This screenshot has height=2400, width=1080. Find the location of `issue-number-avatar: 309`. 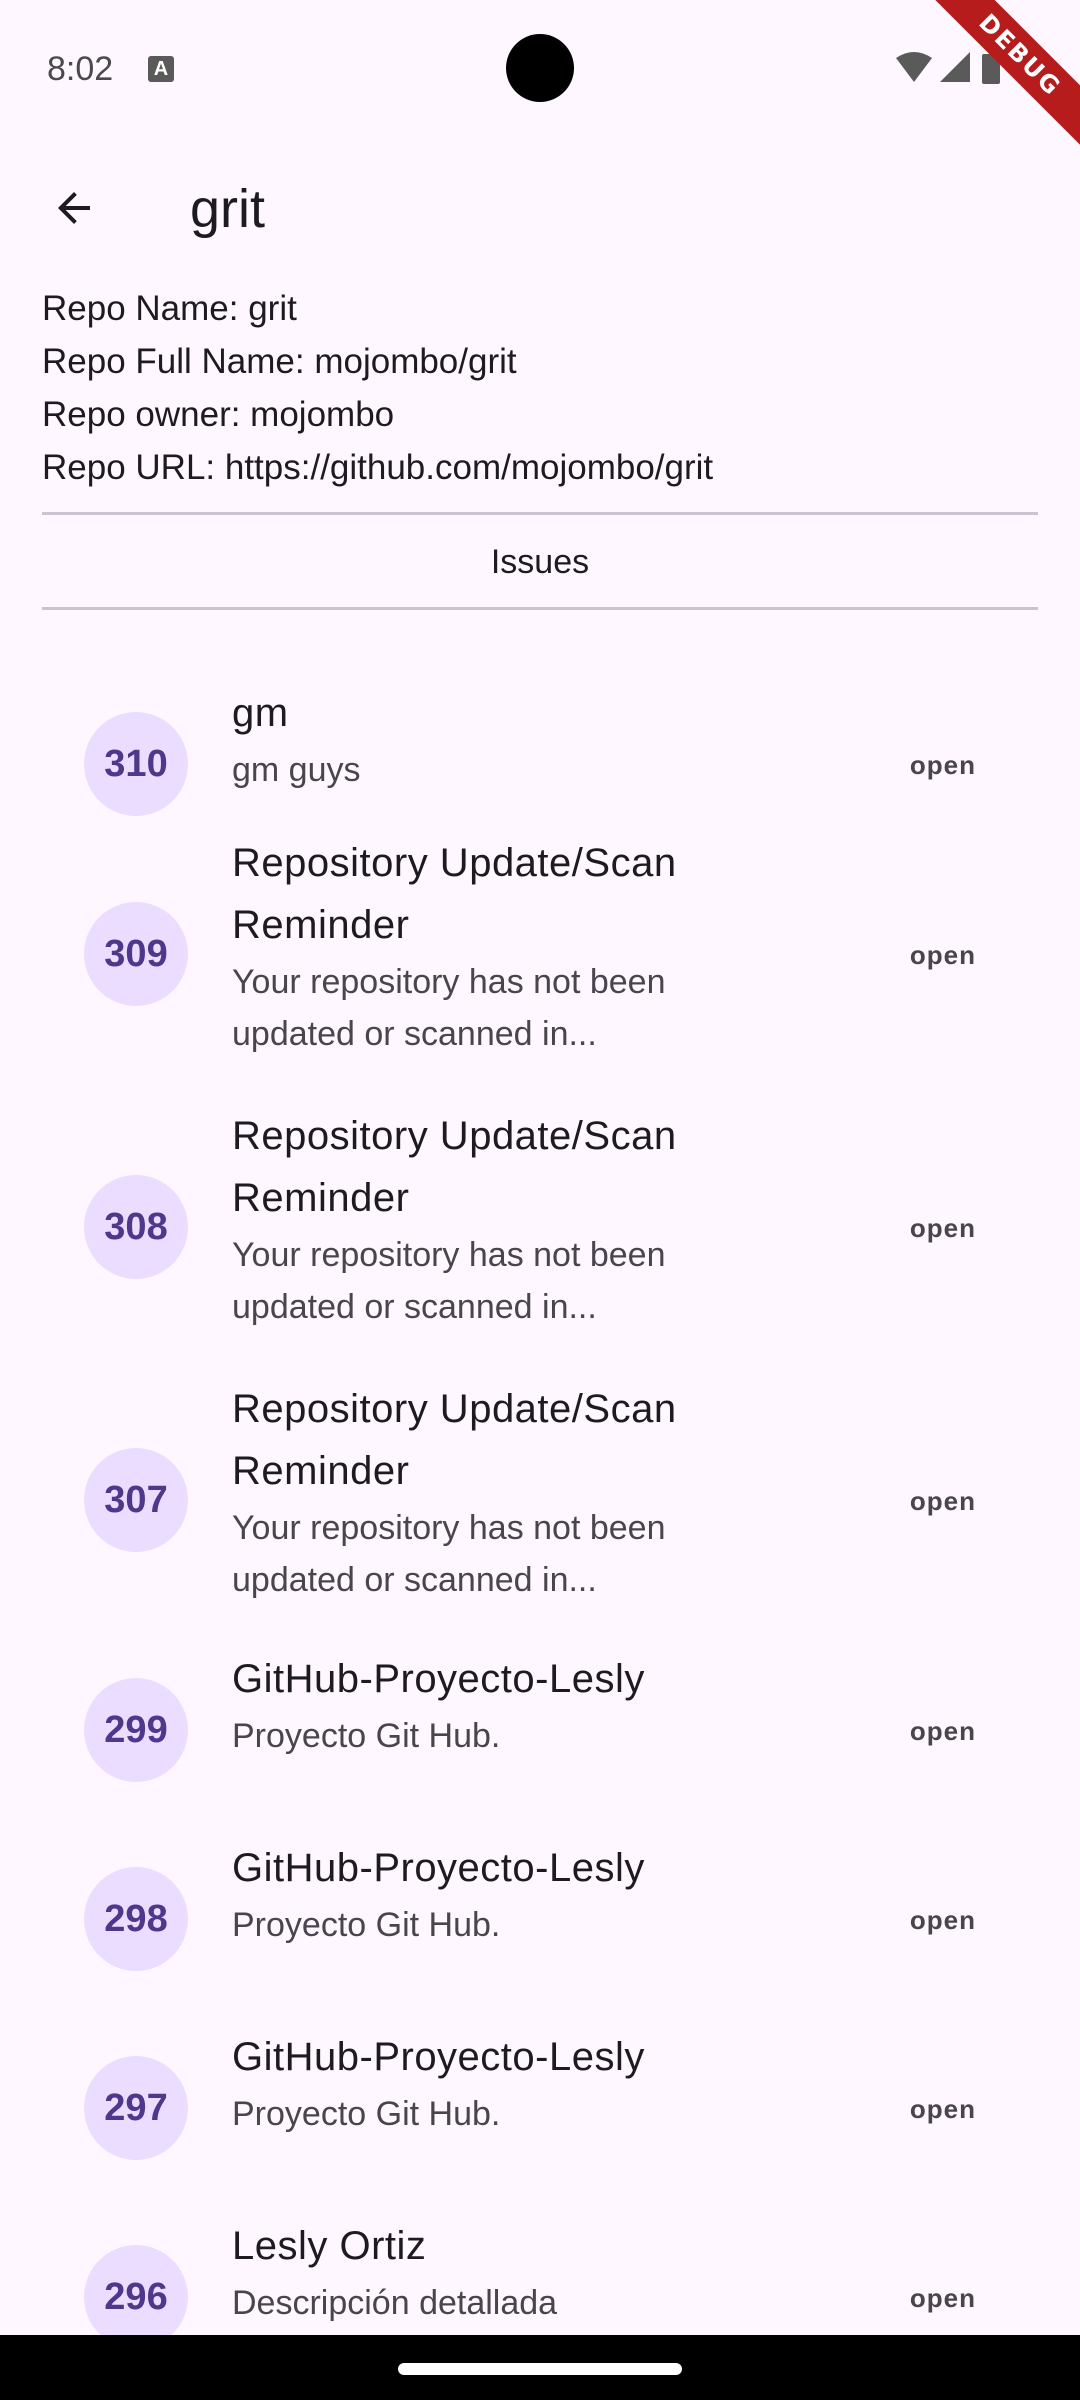

issue-number-avatar: 309 is located at coordinates (136, 954).